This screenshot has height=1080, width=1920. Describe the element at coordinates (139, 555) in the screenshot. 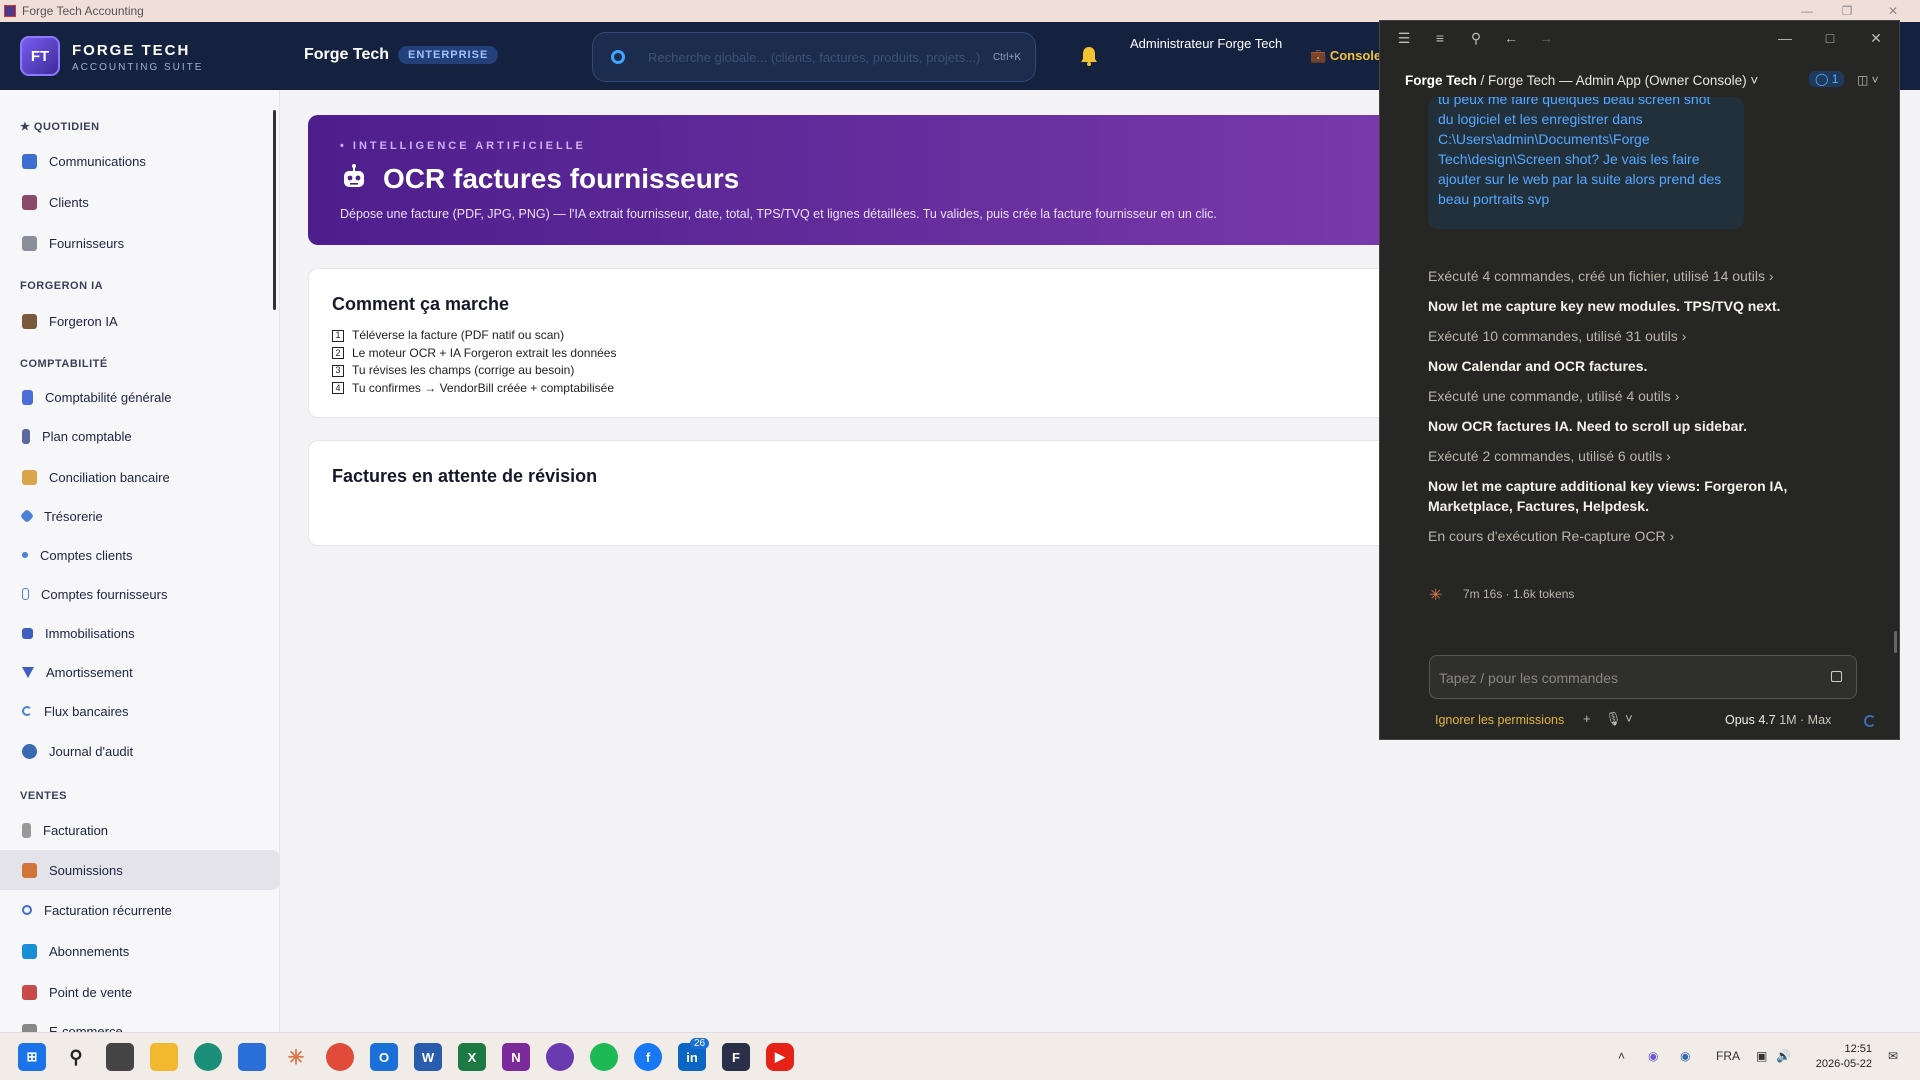

I see `sidebar-item-comptes-clients: Comptes clients` at that location.